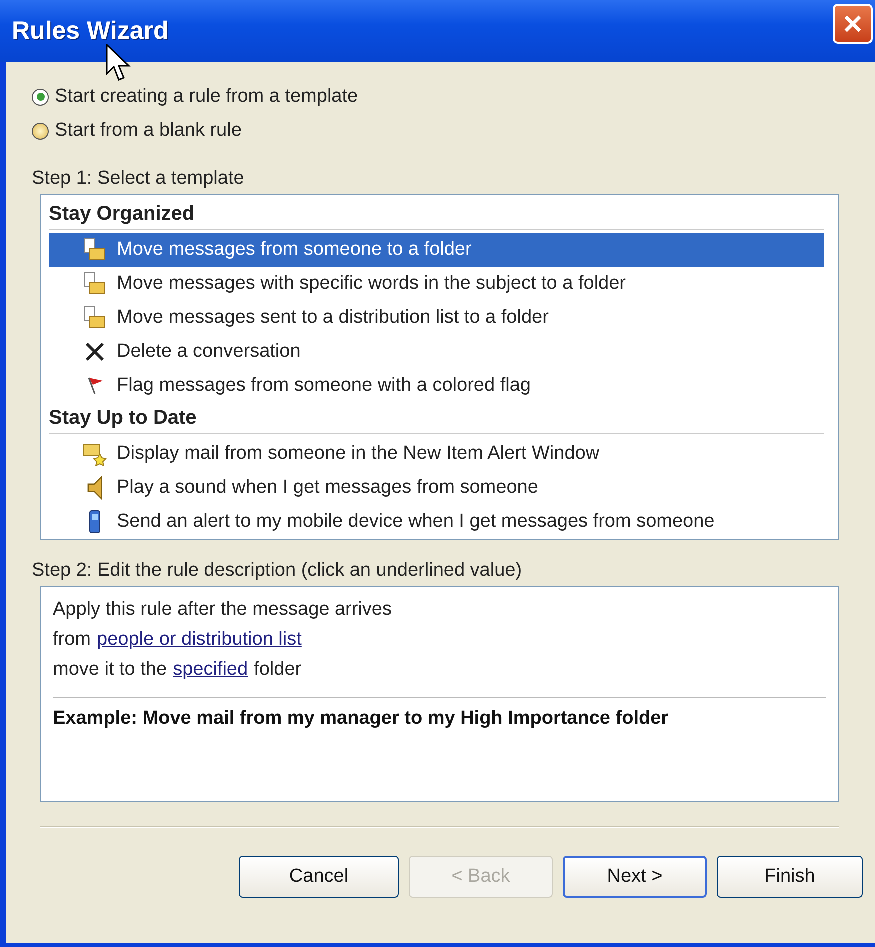 The height and width of the screenshot is (947, 875). I want to click on close-button, so click(853, 24).